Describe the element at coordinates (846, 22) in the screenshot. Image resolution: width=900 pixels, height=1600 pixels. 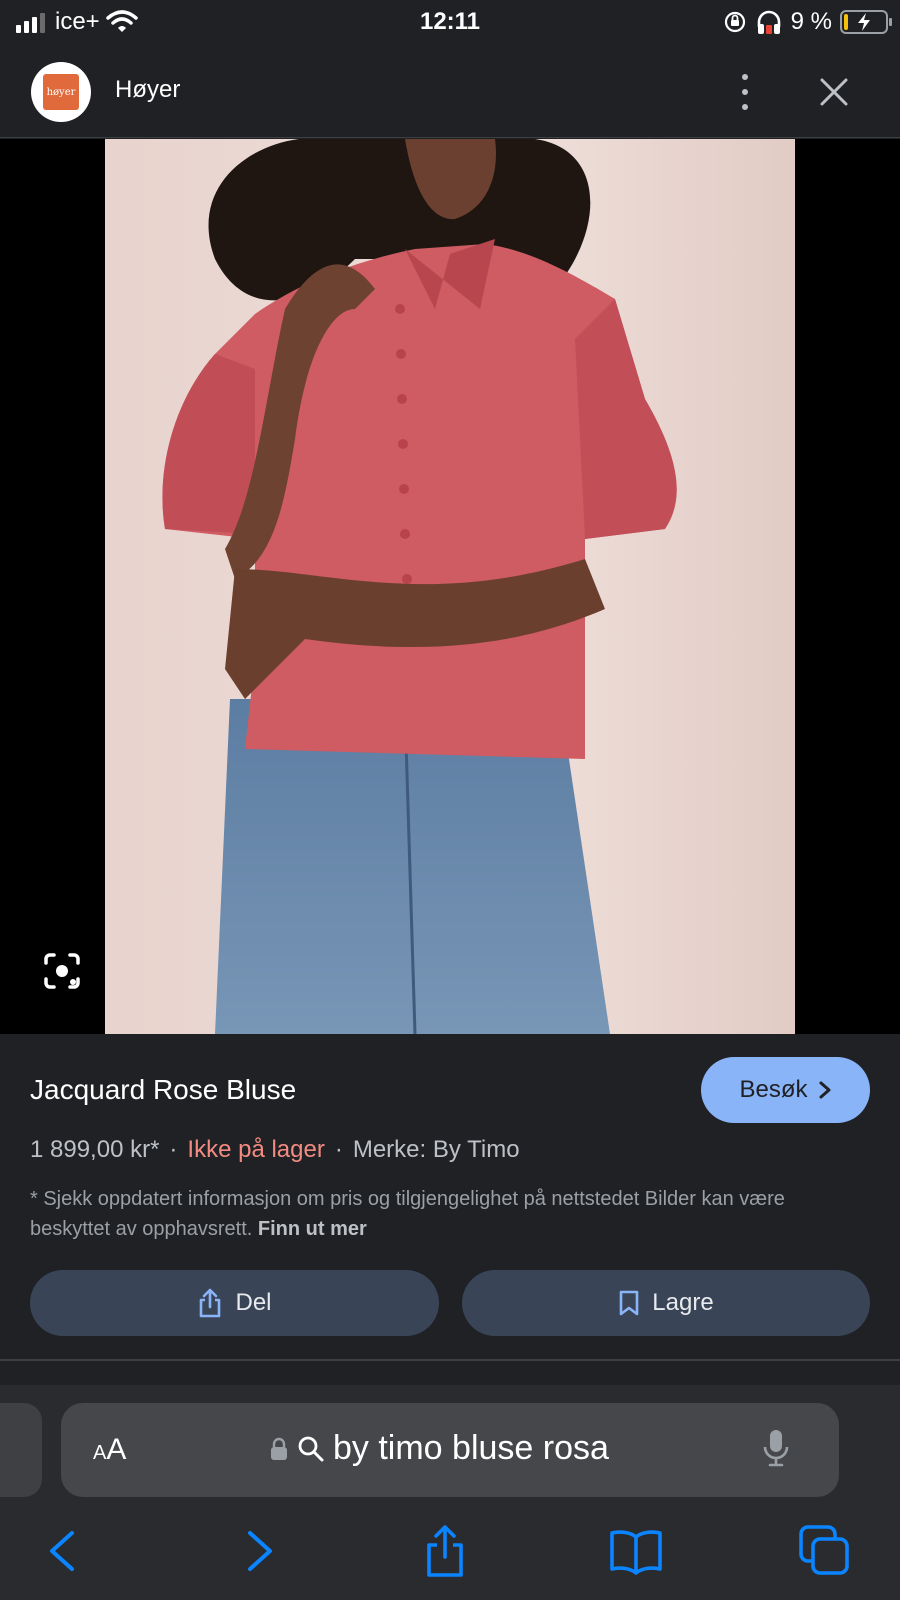
I see `battery-fill` at that location.